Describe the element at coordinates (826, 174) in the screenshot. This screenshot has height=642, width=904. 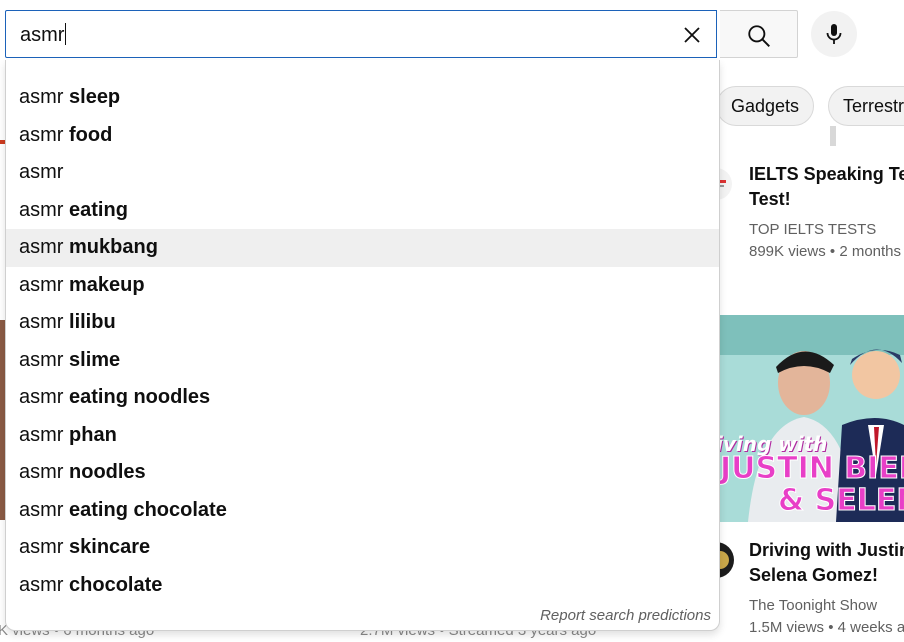
I see `video-title-line: IELTS Speaking Tes` at that location.